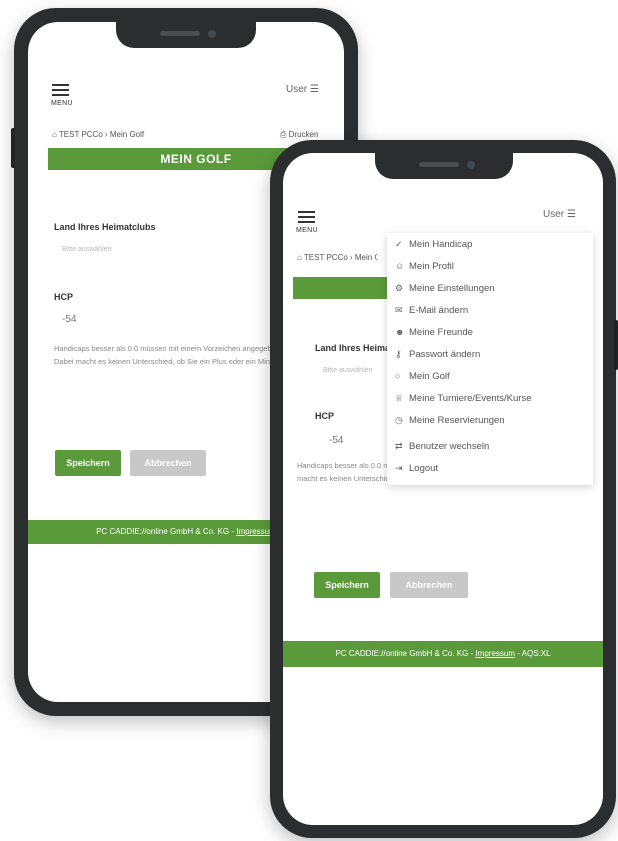  I want to click on trophy-icon: ♕, so click(399, 398).